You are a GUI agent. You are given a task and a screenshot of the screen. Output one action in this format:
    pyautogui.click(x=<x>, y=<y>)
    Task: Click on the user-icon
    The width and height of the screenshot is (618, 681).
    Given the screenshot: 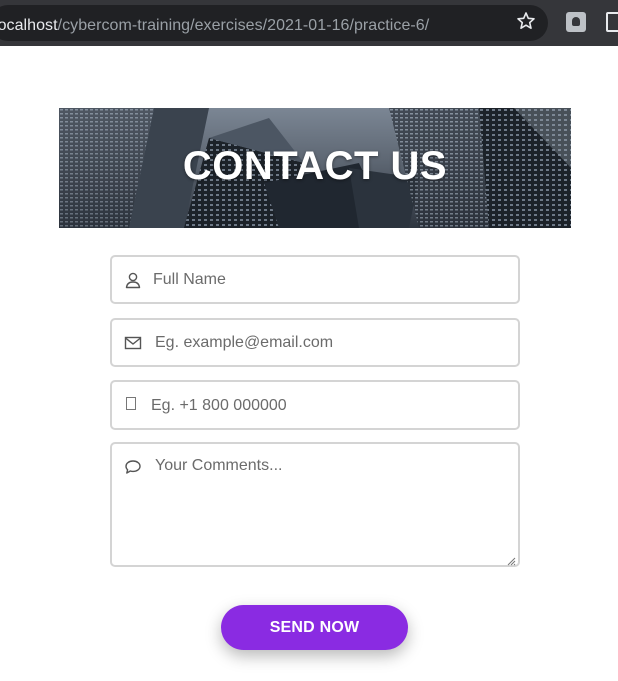 What is the action you would take?
    pyautogui.click(x=133, y=280)
    